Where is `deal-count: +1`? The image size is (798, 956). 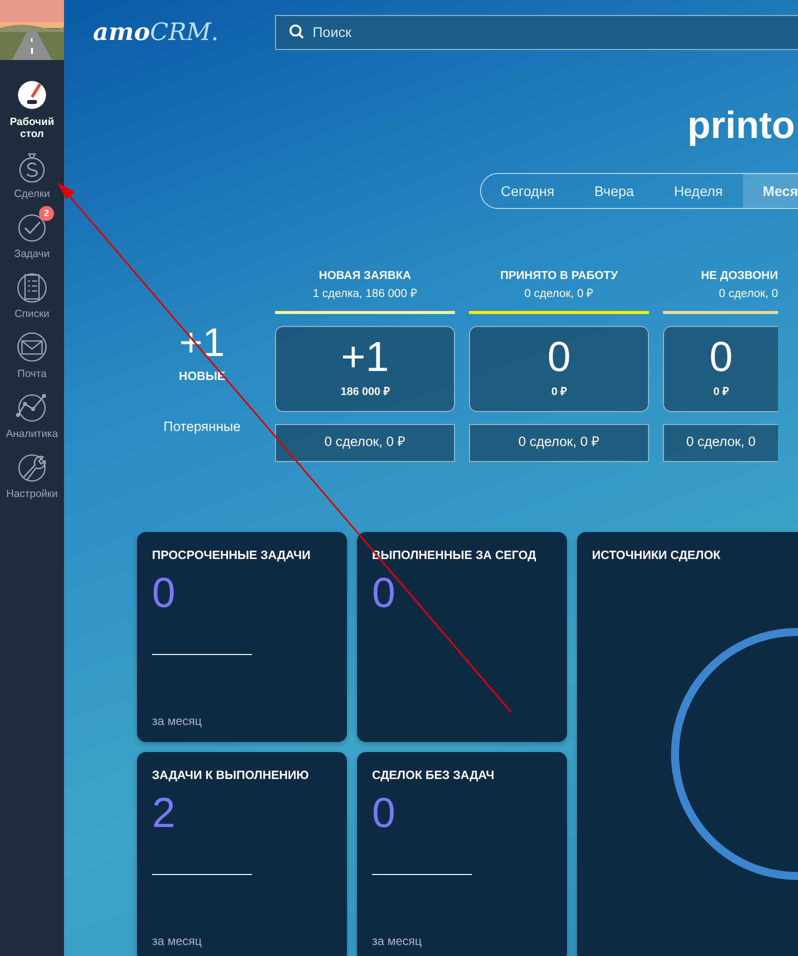 deal-count: +1 is located at coordinates (365, 357).